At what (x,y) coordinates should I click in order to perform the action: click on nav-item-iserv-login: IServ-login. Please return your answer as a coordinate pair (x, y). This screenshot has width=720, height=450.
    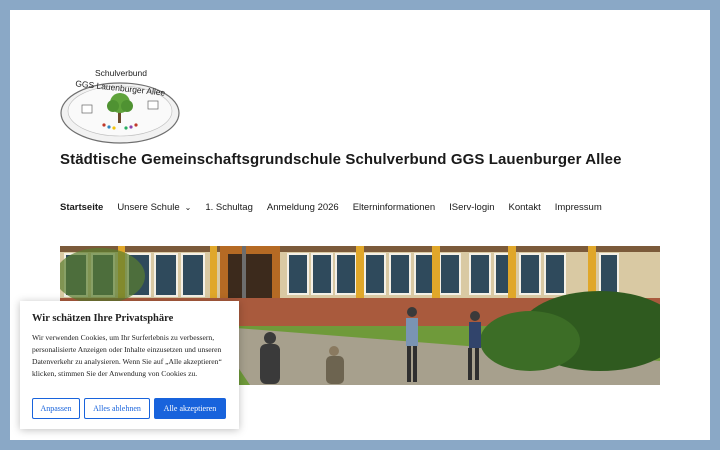
    Looking at the image, I should click on (471, 207).